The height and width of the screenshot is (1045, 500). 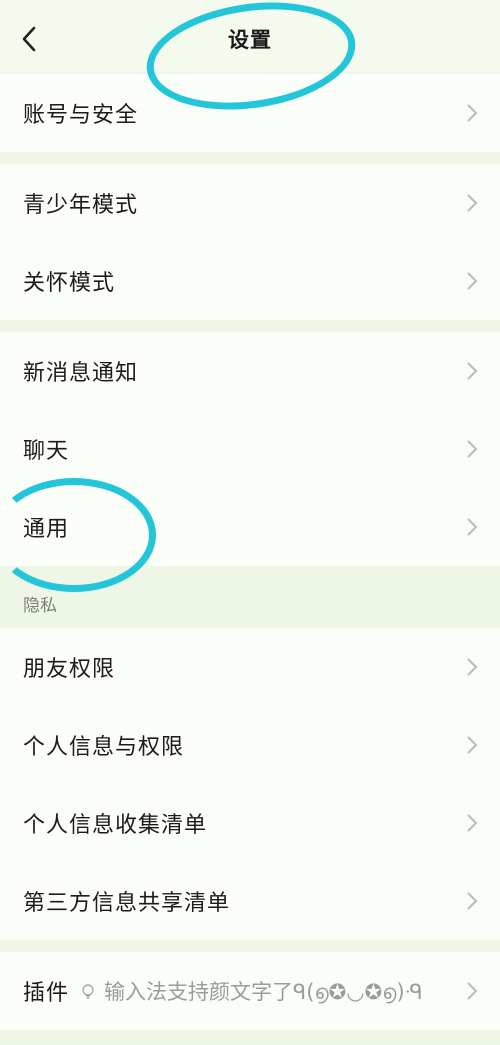 What do you see at coordinates (46, 993) in the screenshot?
I see `settings-item-label: 插件` at bounding box center [46, 993].